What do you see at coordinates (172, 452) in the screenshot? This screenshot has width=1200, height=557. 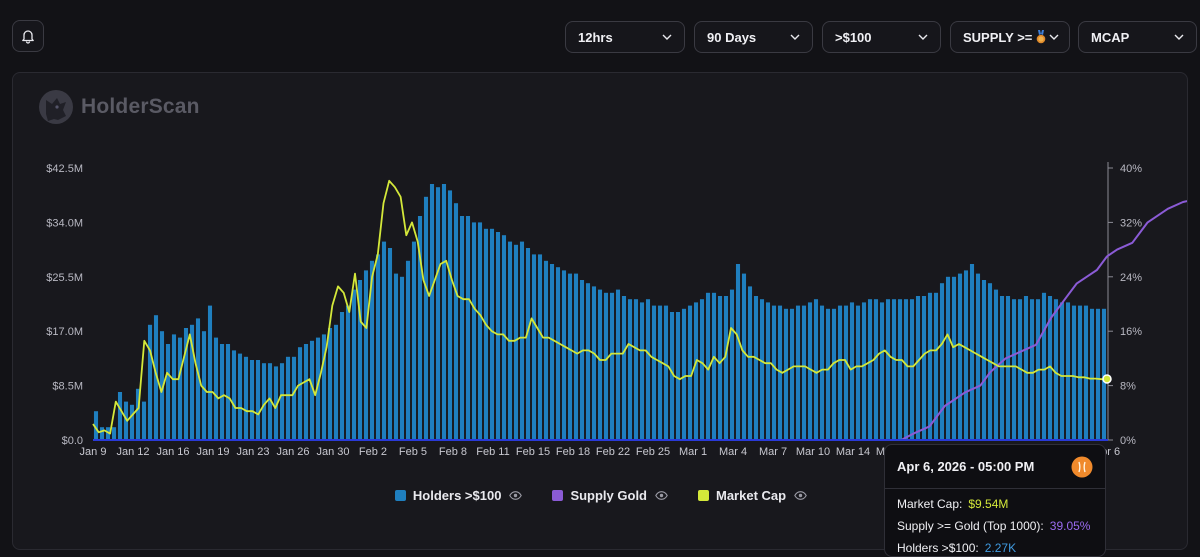 I see `x-tick-label: Jan 16` at bounding box center [172, 452].